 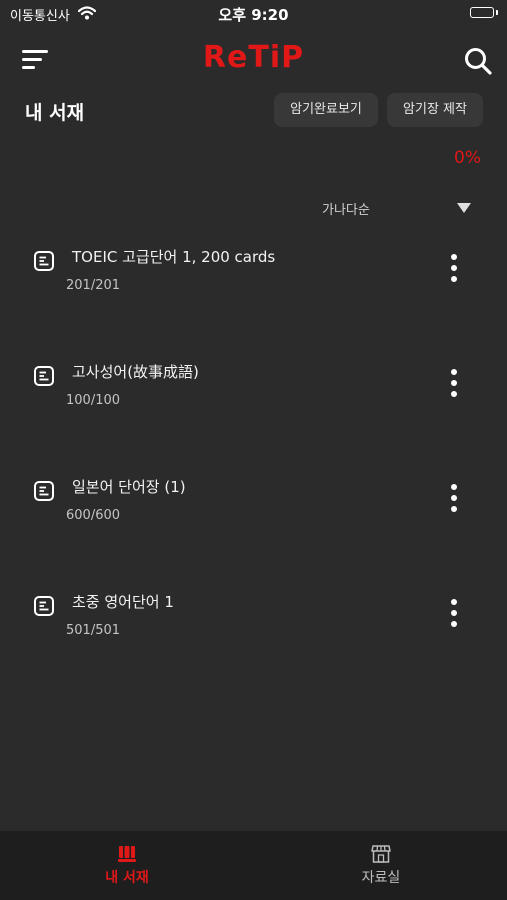 I want to click on status-bar: 이동통신사 오후 9:20, so click(x=253, y=14).